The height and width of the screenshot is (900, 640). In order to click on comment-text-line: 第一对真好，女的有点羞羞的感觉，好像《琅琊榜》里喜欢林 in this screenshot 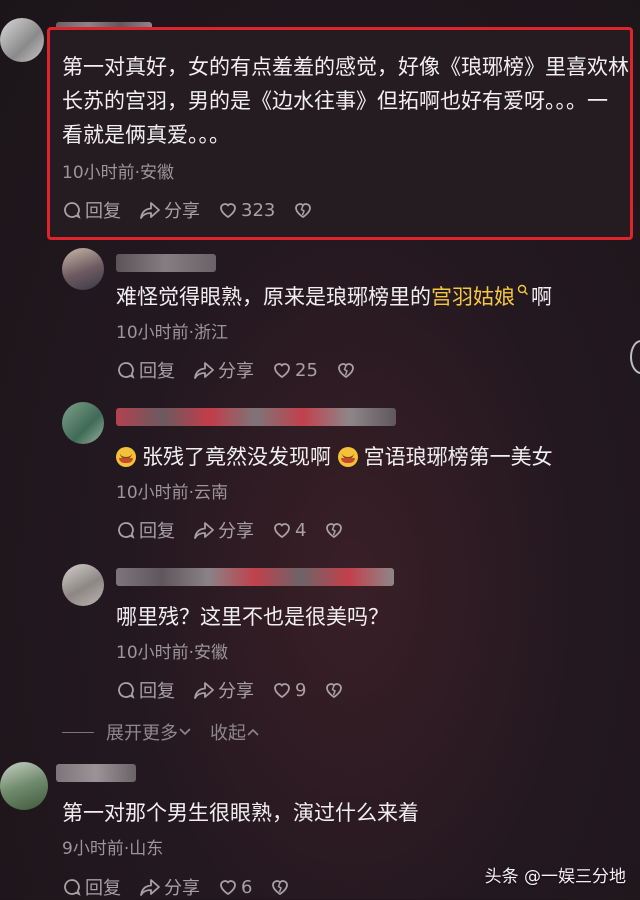, I will do `click(345, 67)`.